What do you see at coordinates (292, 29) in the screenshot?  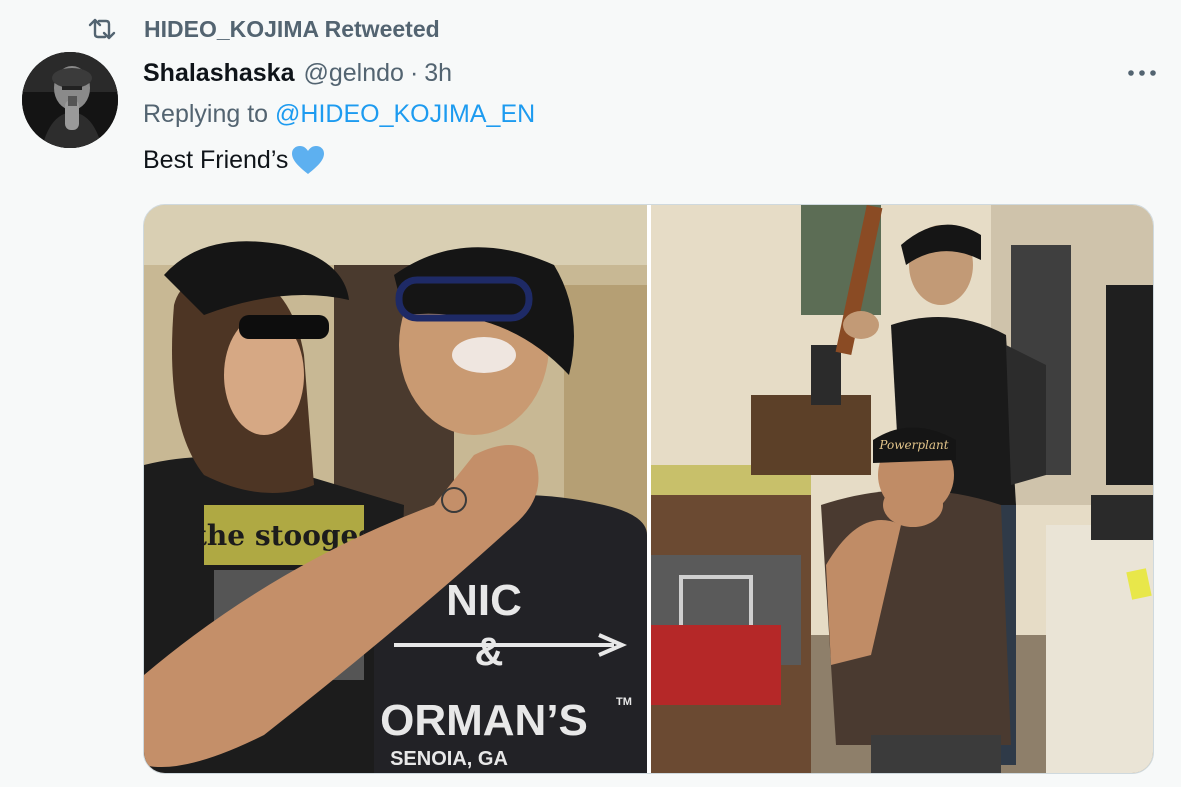 I see `retweeted-by-label: HIDEO_KOJIMA Retweeted` at bounding box center [292, 29].